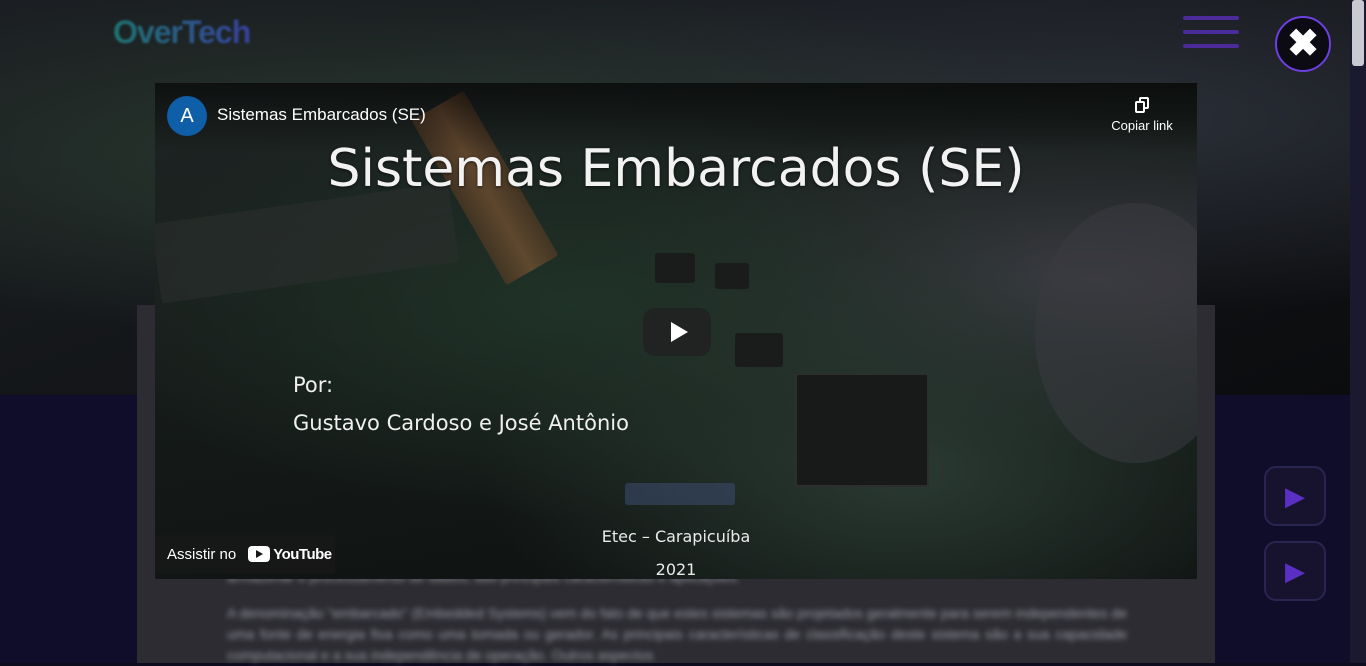  I want to click on copy-link-button: Copiar link, so click(1142, 115).